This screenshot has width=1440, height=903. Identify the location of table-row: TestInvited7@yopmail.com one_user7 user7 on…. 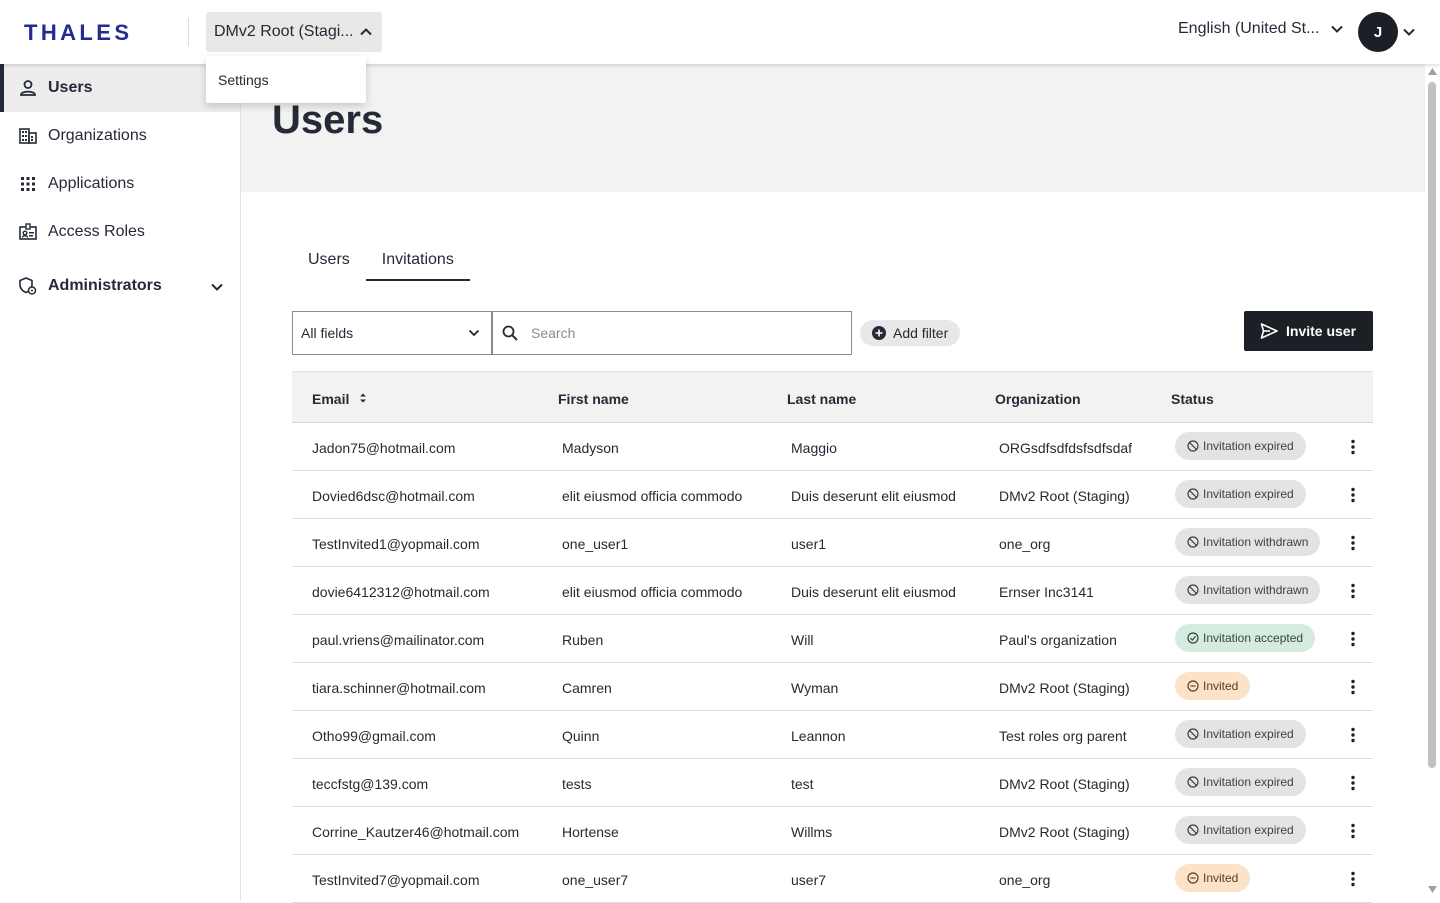
(832, 879).